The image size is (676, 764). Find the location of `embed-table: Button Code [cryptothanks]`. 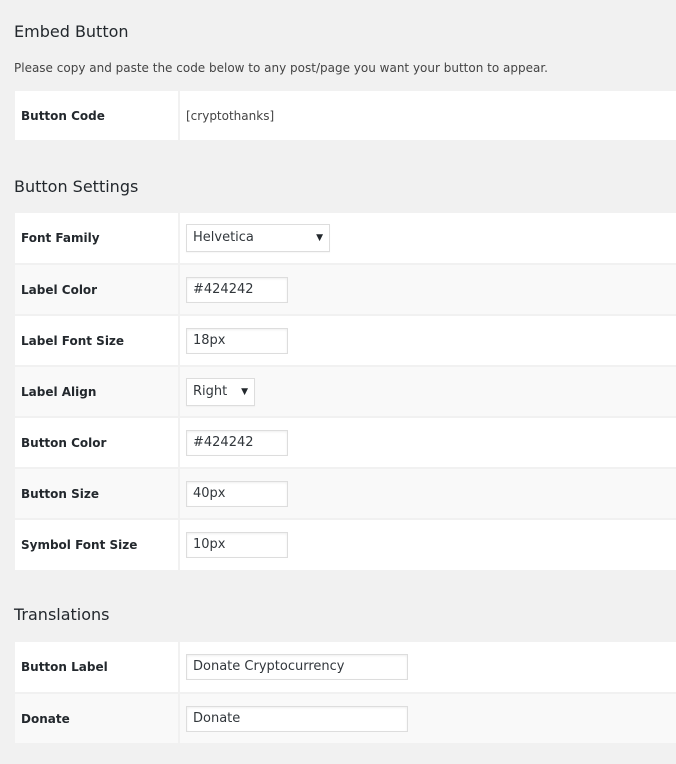

embed-table: Button Code [cryptothanks] is located at coordinates (345, 115).